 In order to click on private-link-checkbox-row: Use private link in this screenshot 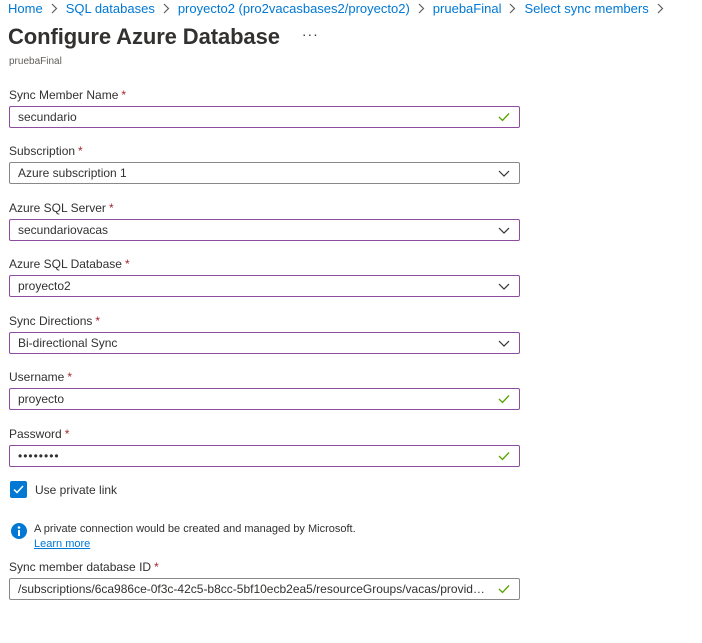, I will do `click(63, 489)`.